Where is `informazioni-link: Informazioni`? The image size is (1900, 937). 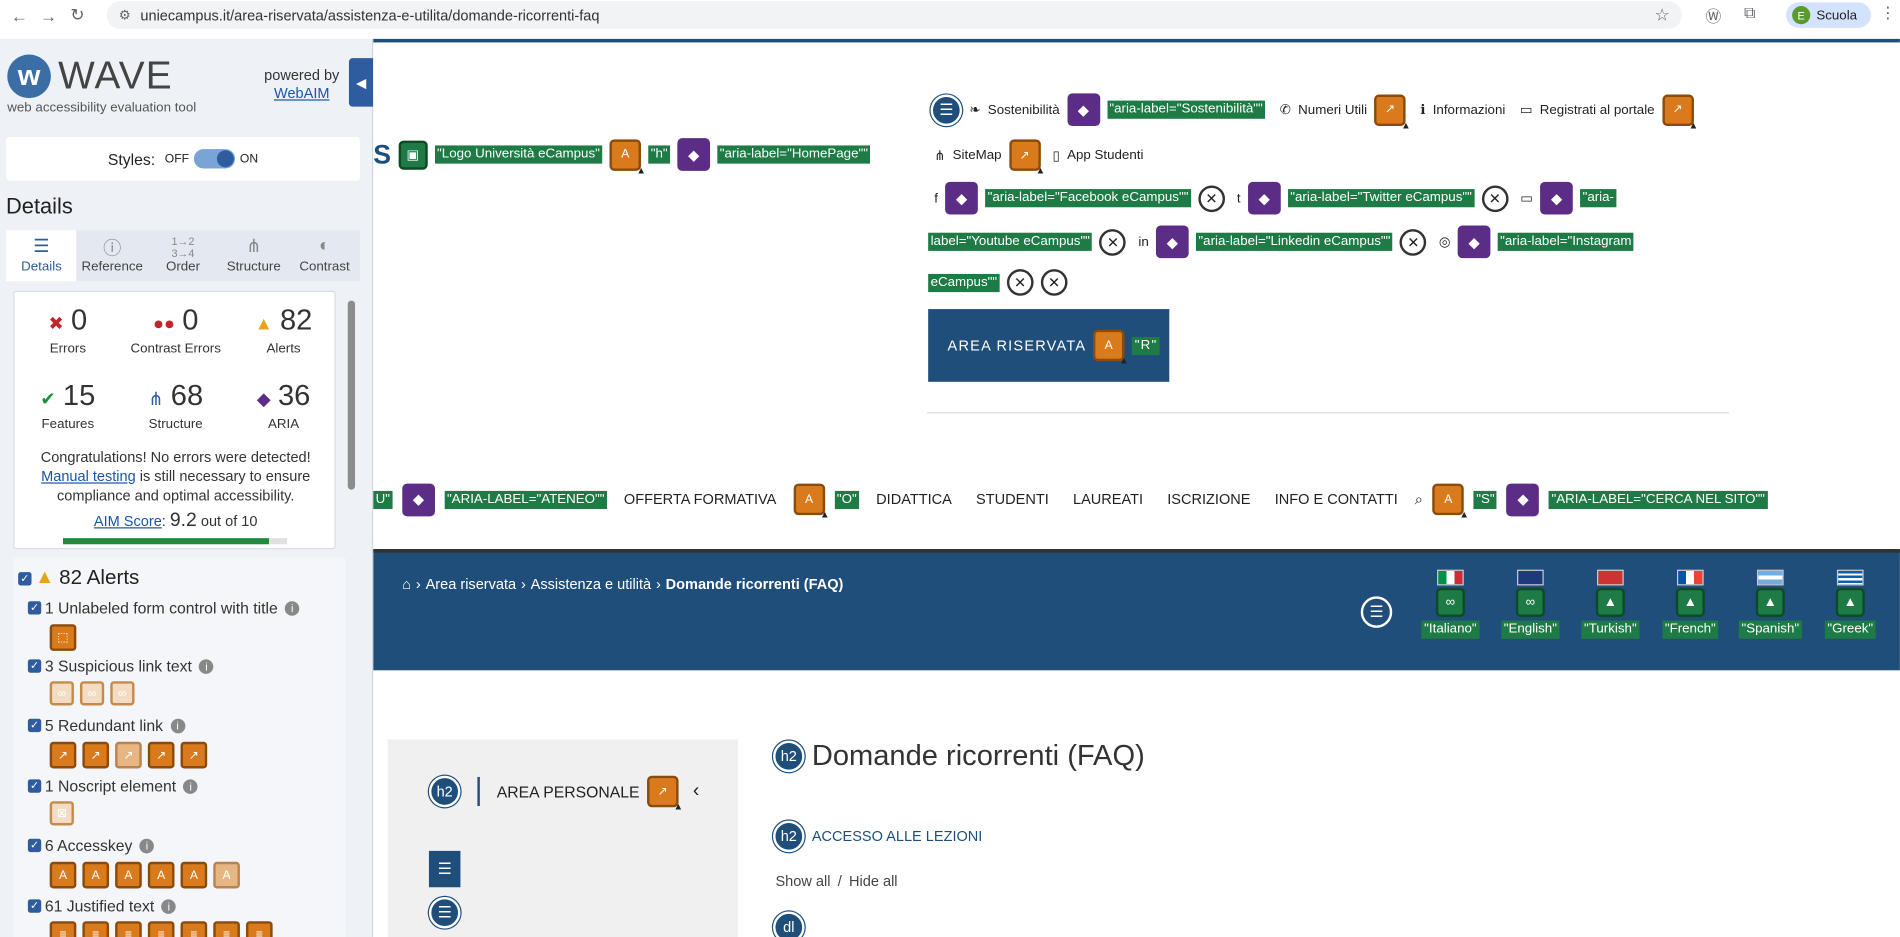 informazioni-link: Informazioni is located at coordinates (1469, 109).